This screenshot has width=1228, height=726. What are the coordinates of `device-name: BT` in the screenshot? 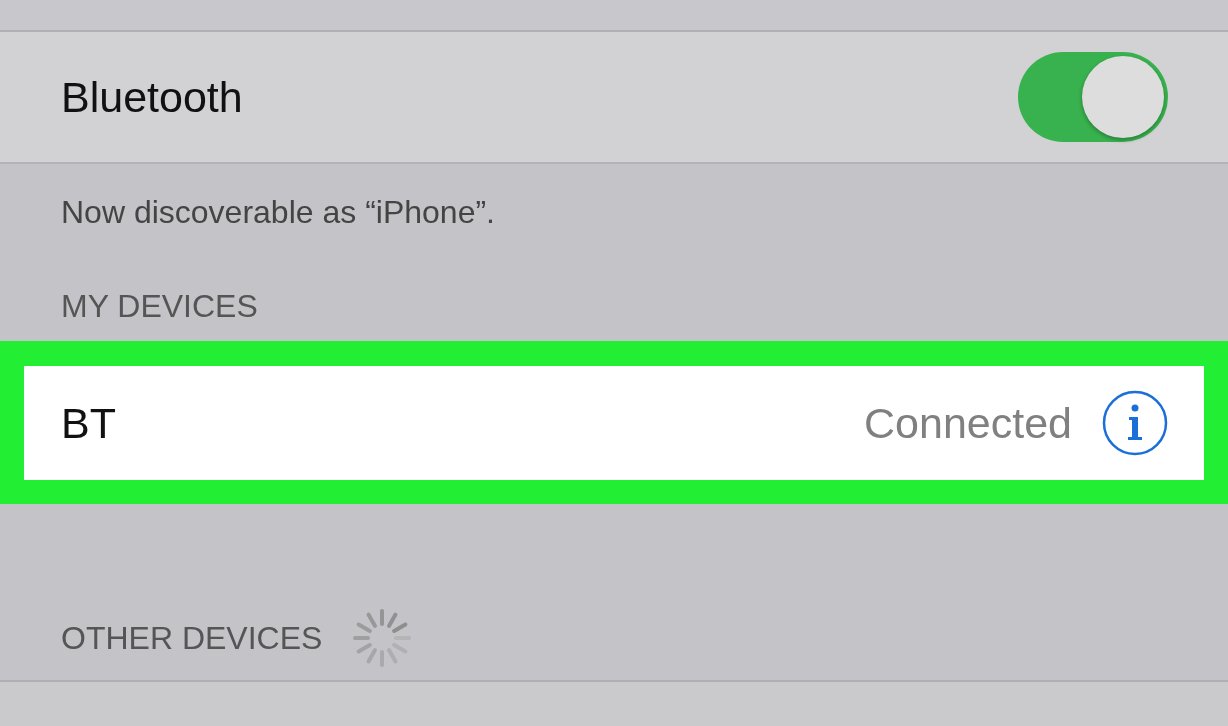 It's located at (89, 423).